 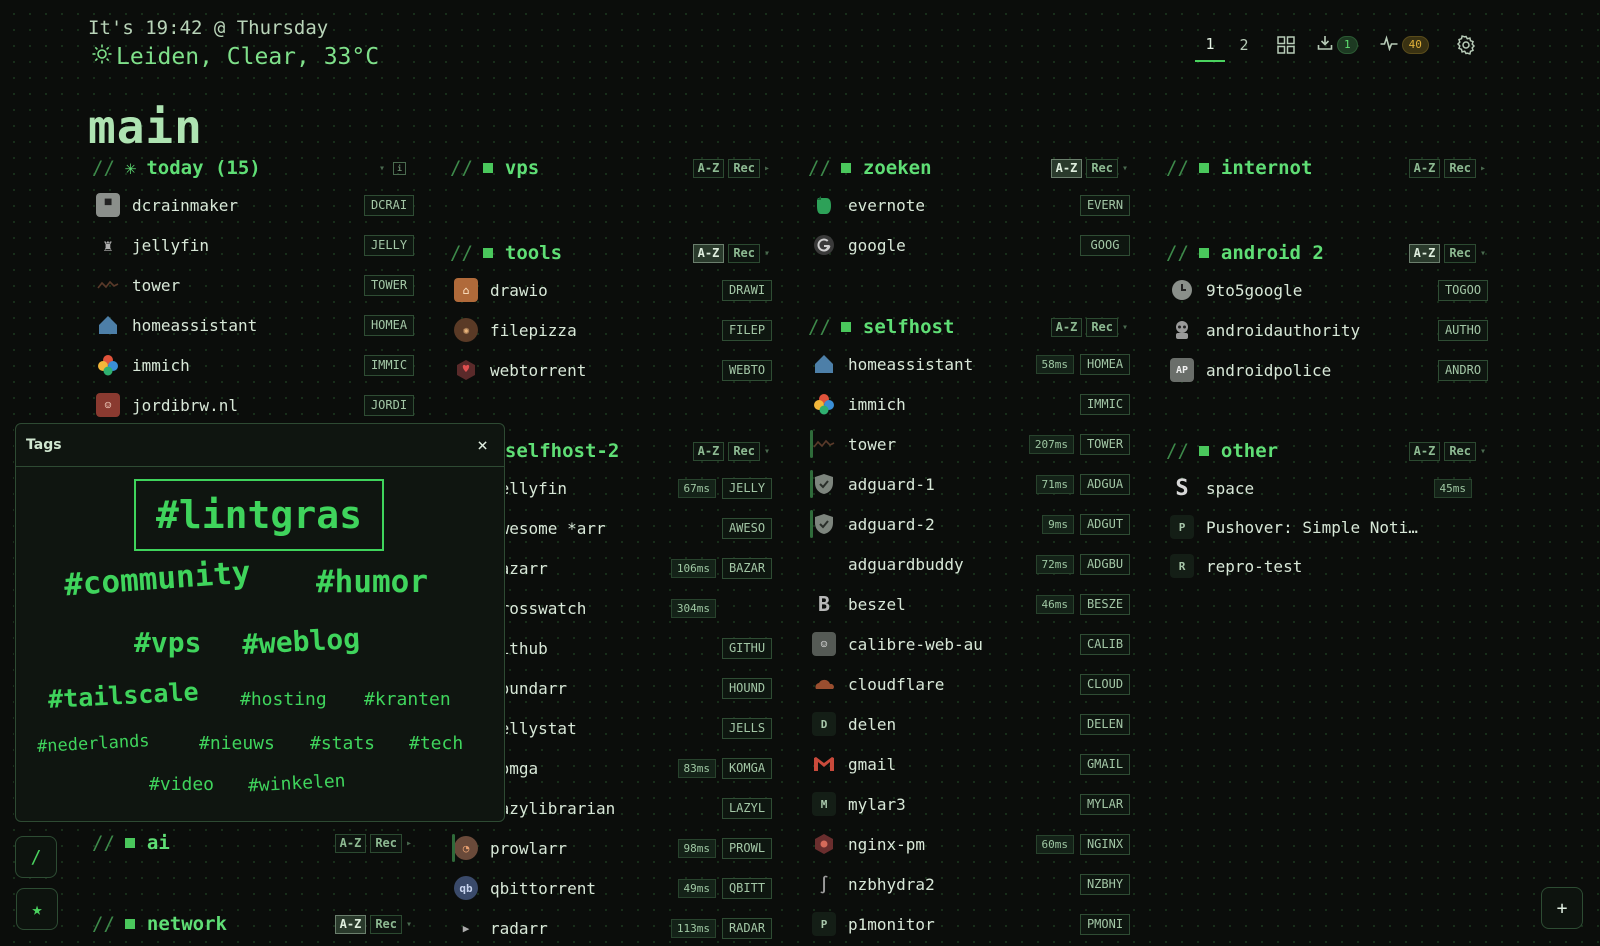 What do you see at coordinates (1286, 45) in the screenshot?
I see `grid-icon` at bounding box center [1286, 45].